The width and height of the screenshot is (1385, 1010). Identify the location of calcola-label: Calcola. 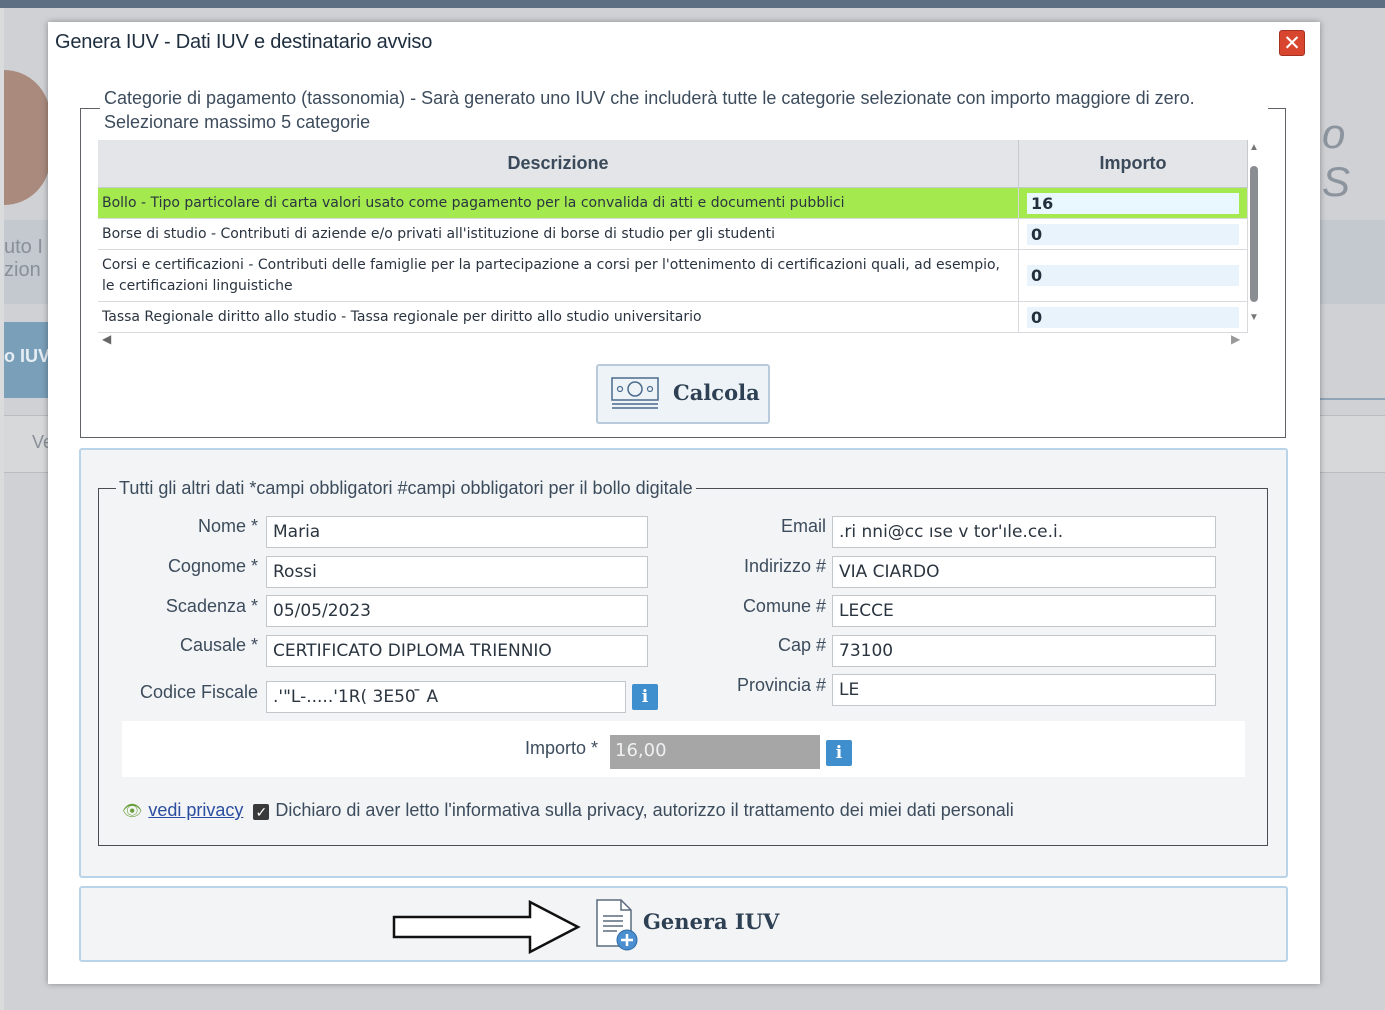
(716, 392).